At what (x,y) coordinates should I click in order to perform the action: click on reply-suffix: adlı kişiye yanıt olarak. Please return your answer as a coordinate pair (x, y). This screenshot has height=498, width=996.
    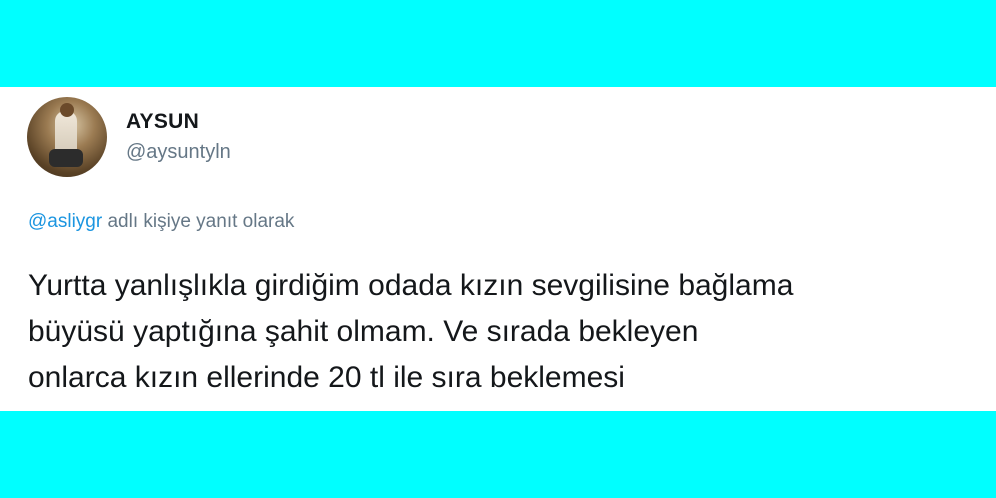
    Looking at the image, I should click on (201, 221).